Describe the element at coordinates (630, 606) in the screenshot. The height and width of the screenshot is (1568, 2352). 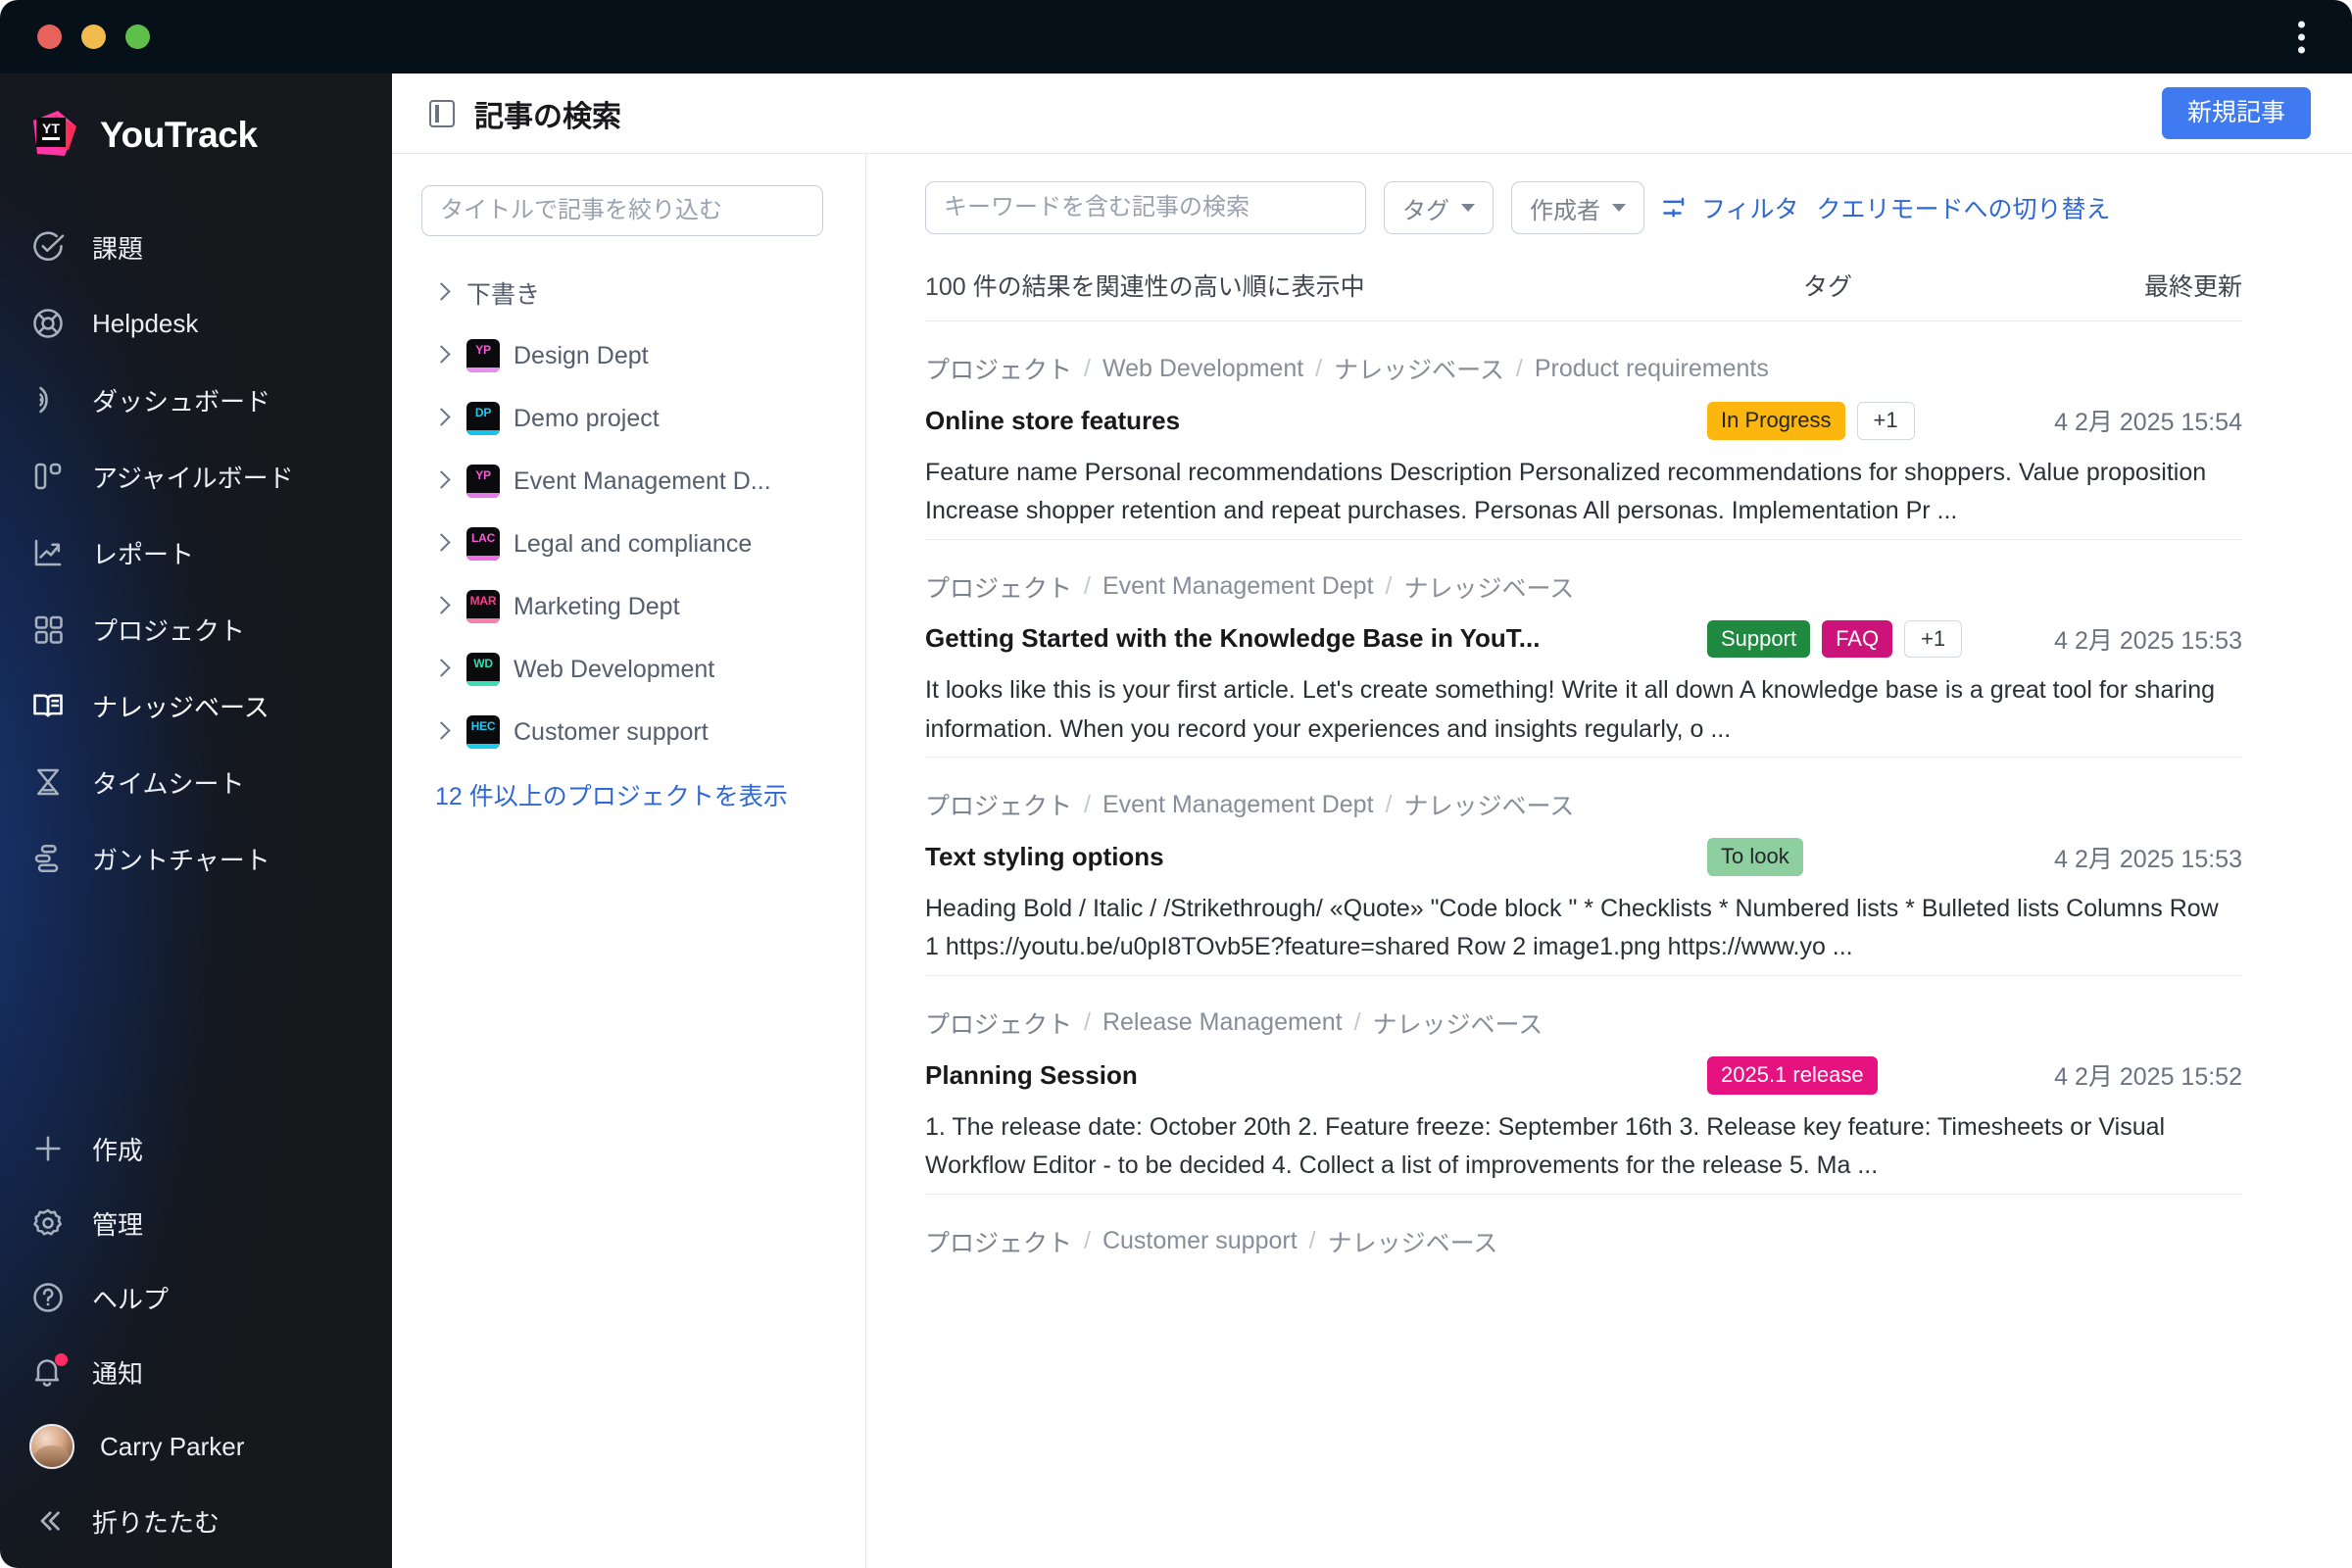
I see `tree-item-marketing-dept: MAR Marketing Dept` at that location.